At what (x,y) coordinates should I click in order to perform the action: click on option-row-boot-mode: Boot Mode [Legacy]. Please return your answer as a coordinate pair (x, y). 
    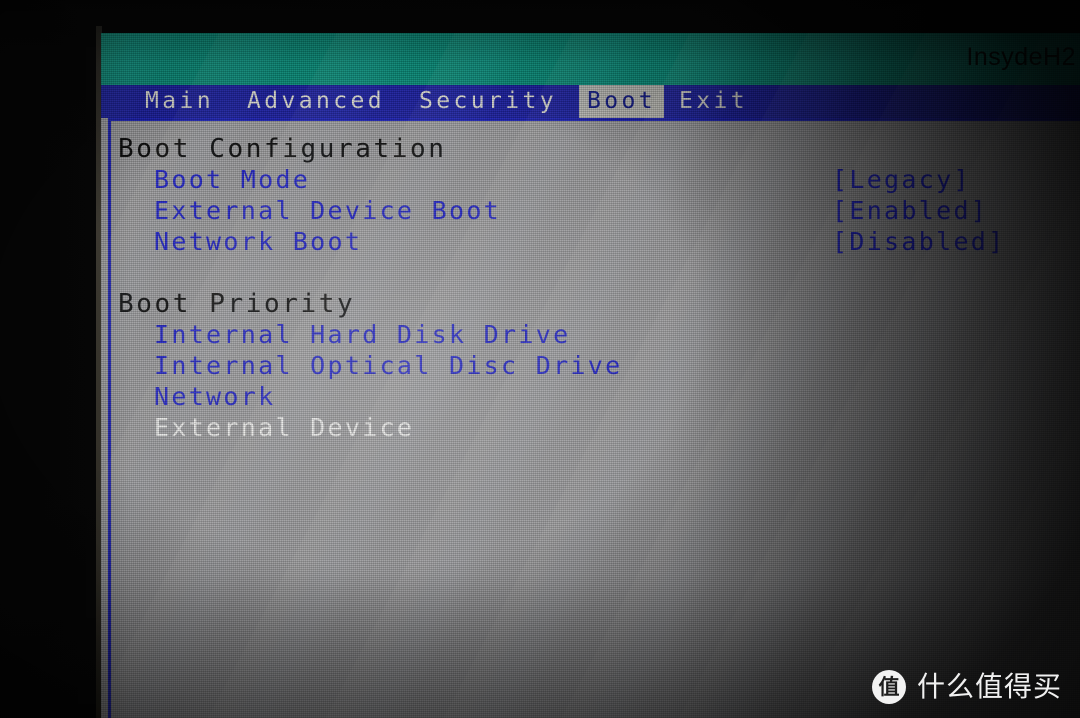
    Looking at the image, I should click on (585, 180).